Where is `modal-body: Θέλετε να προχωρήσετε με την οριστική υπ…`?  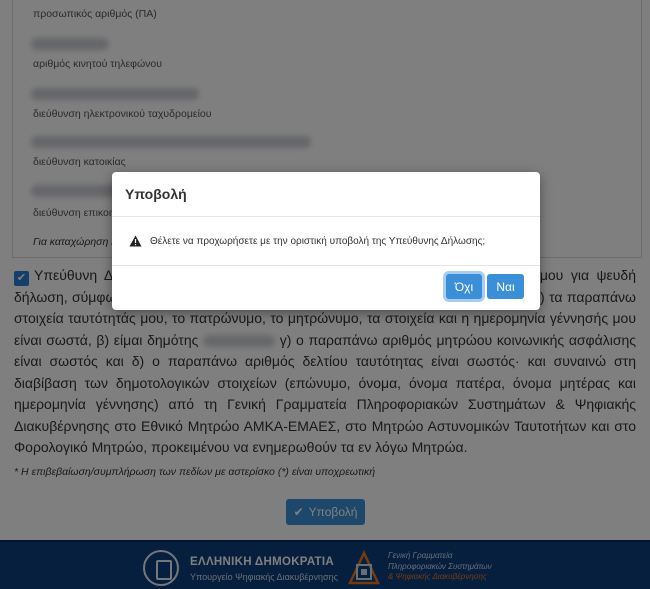
modal-body: Θέλετε να προχωρήσετε με την οριστική υπ… is located at coordinates (326, 241).